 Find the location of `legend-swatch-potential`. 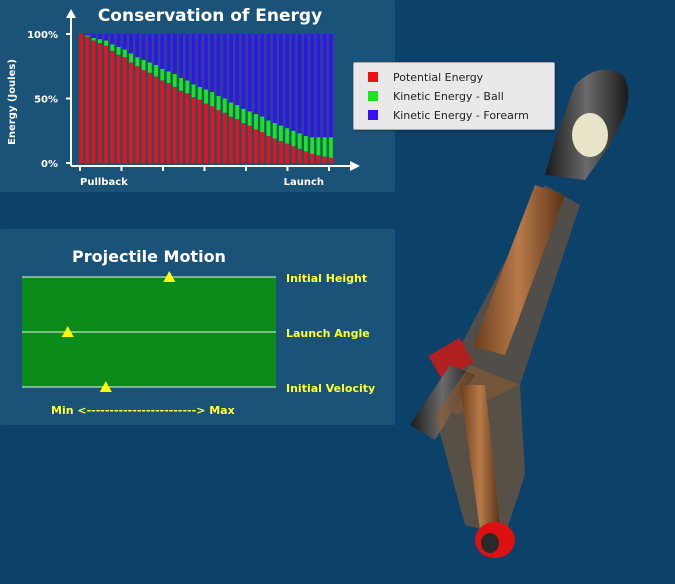

legend-swatch-potential is located at coordinates (373, 77).